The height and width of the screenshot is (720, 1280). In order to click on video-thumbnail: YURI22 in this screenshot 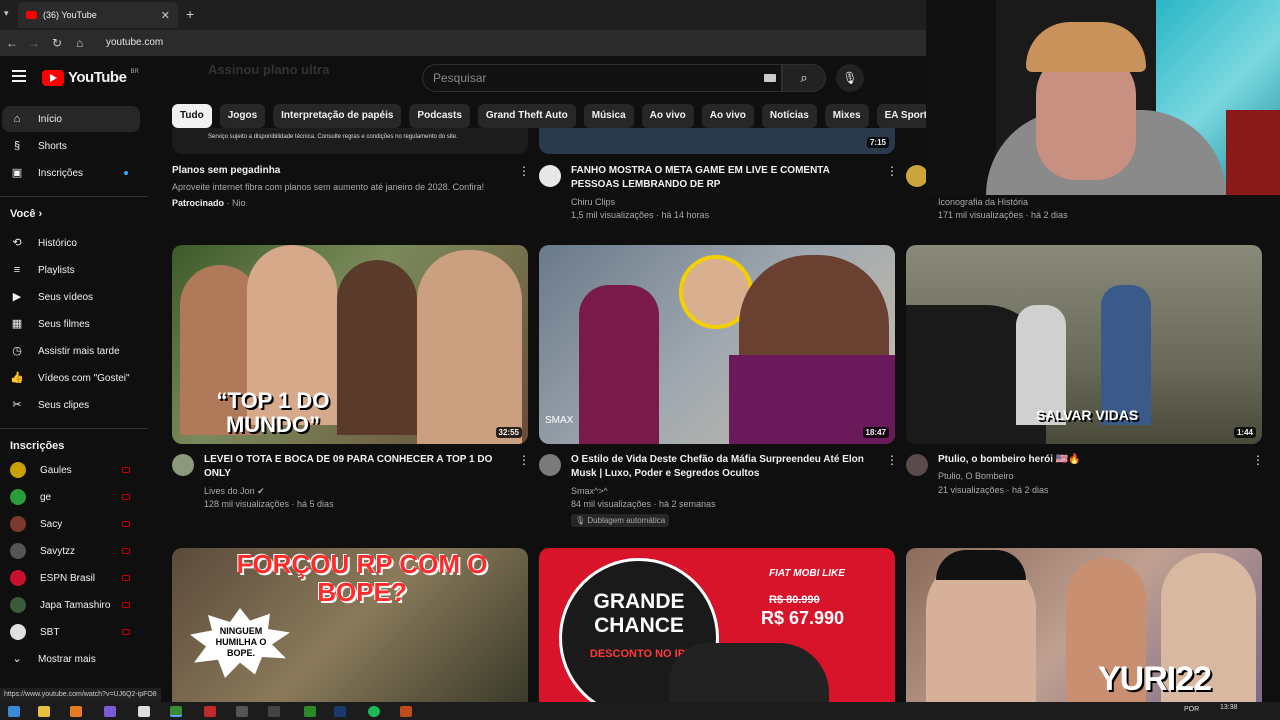, I will do `click(1084, 625)`.